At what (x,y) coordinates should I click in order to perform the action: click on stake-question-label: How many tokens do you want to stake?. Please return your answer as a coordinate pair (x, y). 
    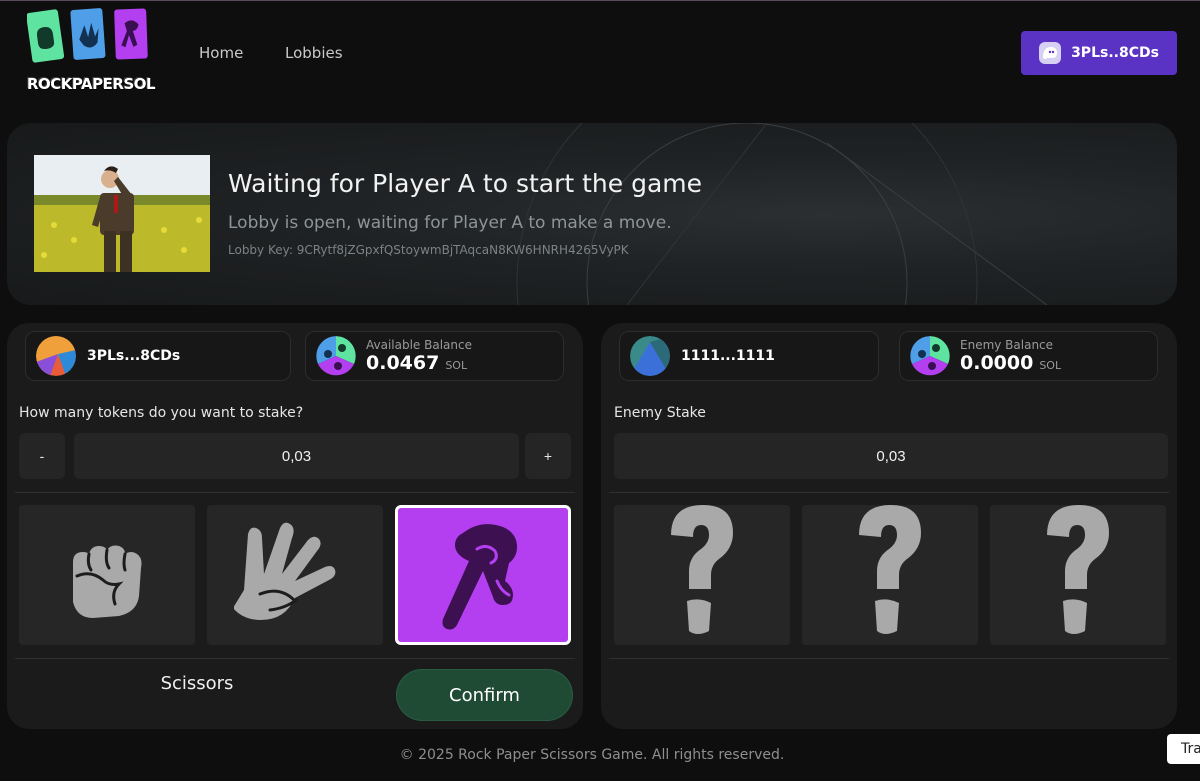
    Looking at the image, I should click on (161, 413).